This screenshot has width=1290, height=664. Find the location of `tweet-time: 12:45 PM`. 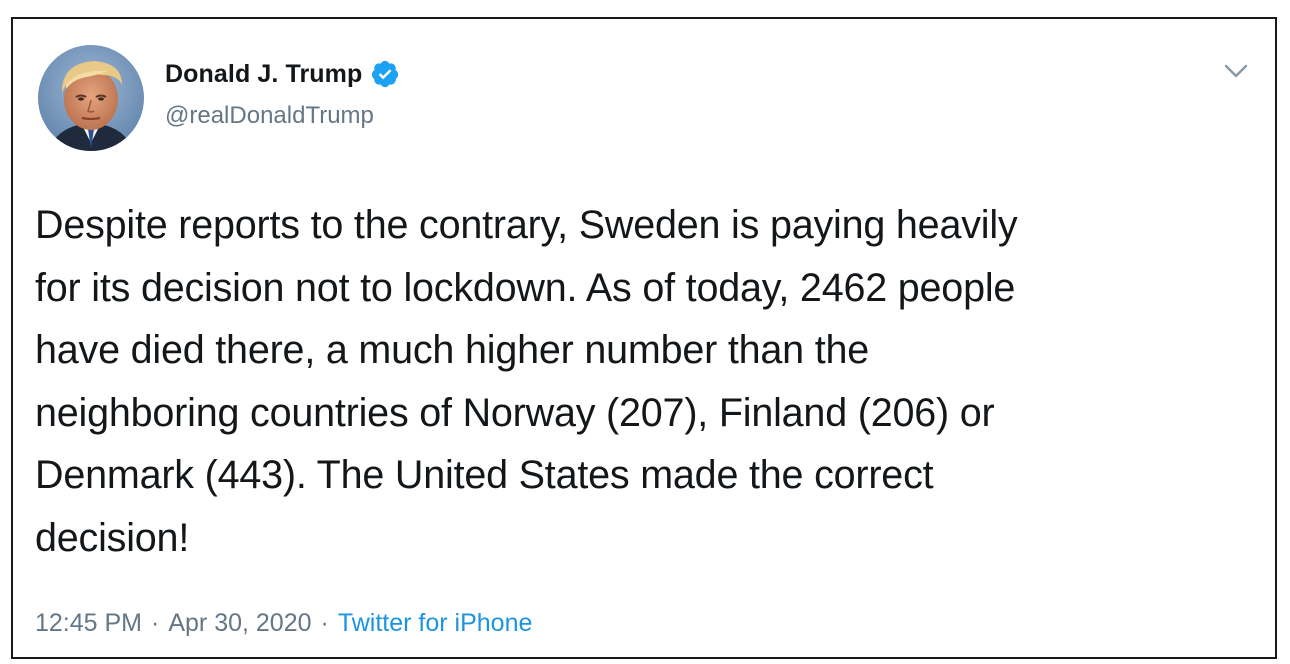

tweet-time: 12:45 PM is located at coordinates (88, 623).